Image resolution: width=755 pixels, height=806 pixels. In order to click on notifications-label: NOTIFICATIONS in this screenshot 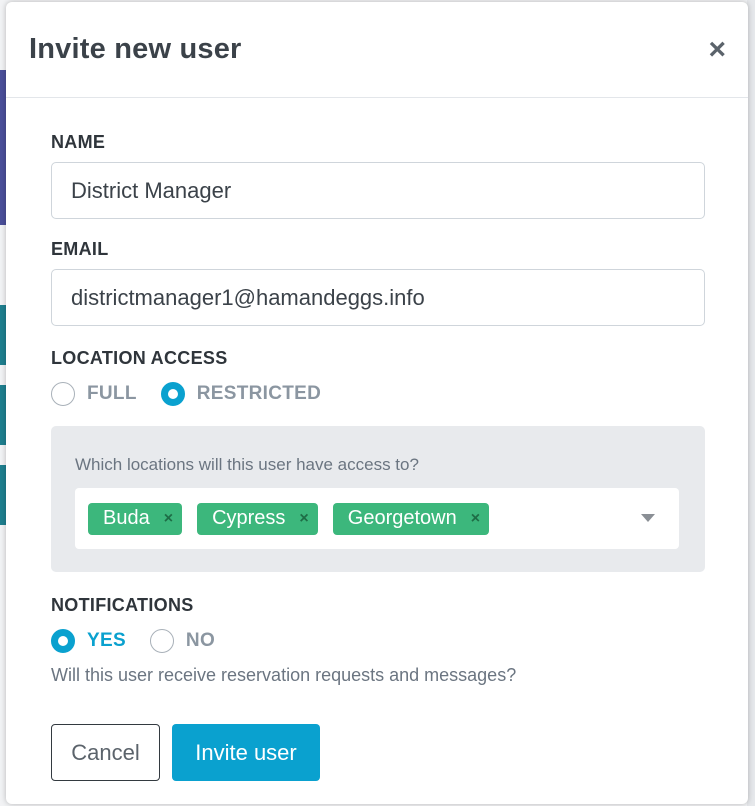, I will do `click(122, 605)`.